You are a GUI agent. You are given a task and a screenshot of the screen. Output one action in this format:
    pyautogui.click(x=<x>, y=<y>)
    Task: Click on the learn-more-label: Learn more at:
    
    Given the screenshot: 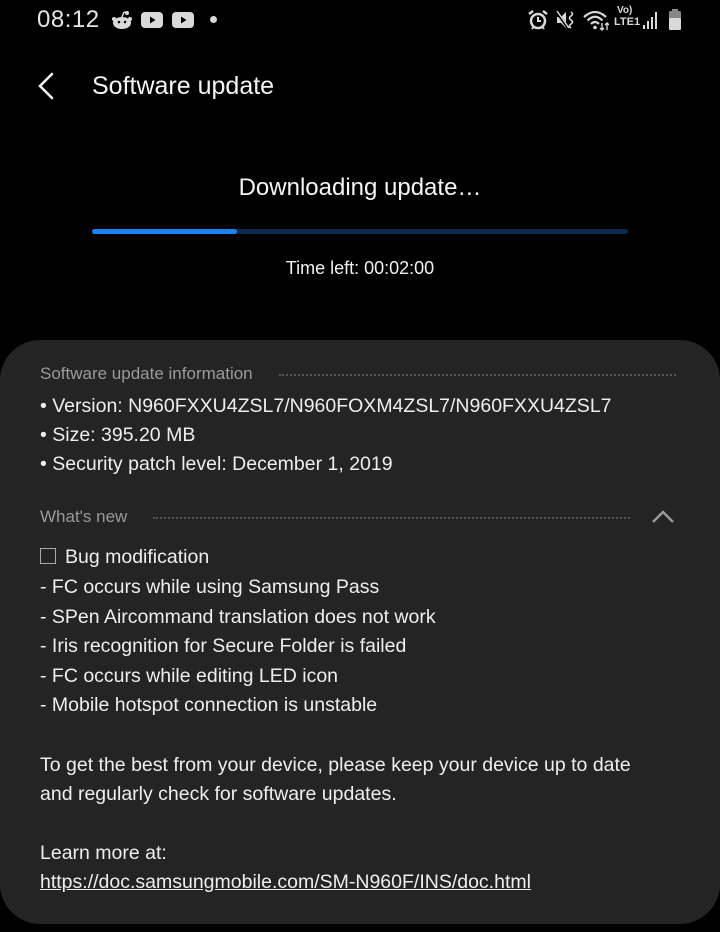 What is the action you would take?
    pyautogui.click(x=103, y=853)
    